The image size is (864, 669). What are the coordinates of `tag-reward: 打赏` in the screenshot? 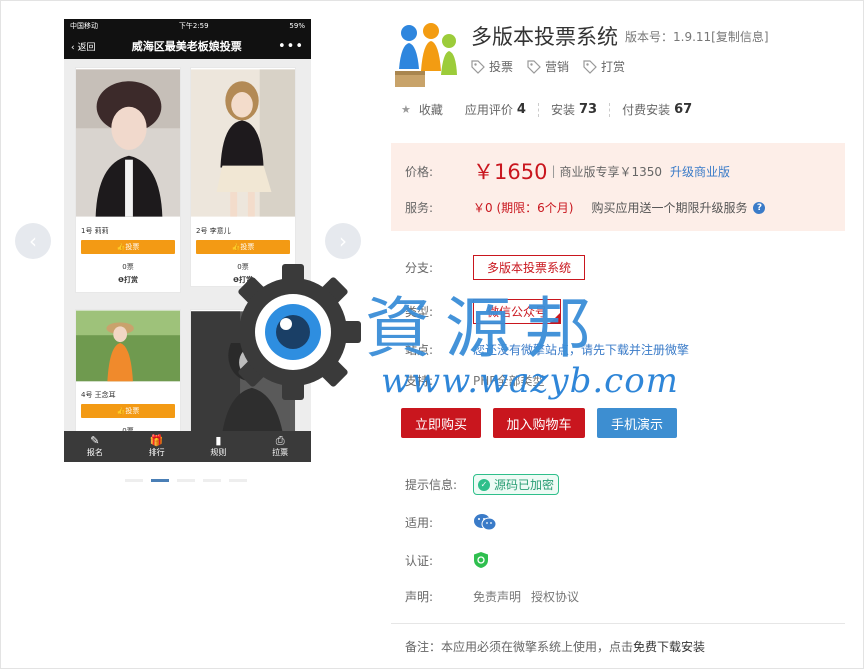 It's located at (604, 66).